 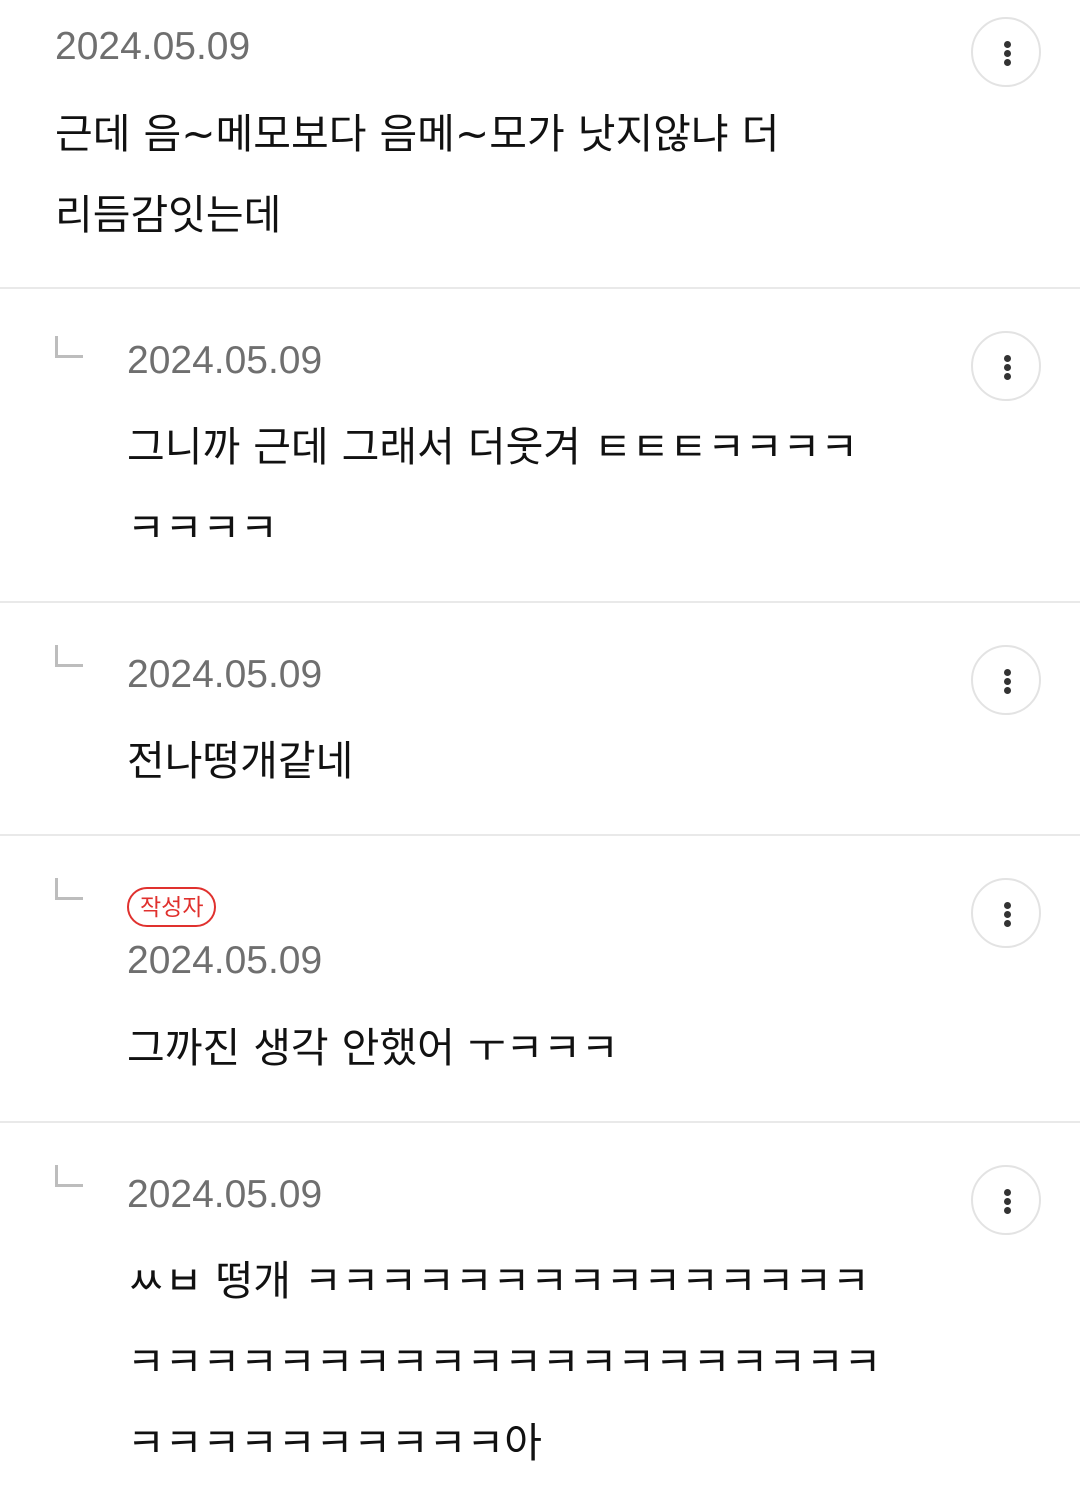 I want to click on comment-text: 전나떵개같네, so click(x=240, y=761).